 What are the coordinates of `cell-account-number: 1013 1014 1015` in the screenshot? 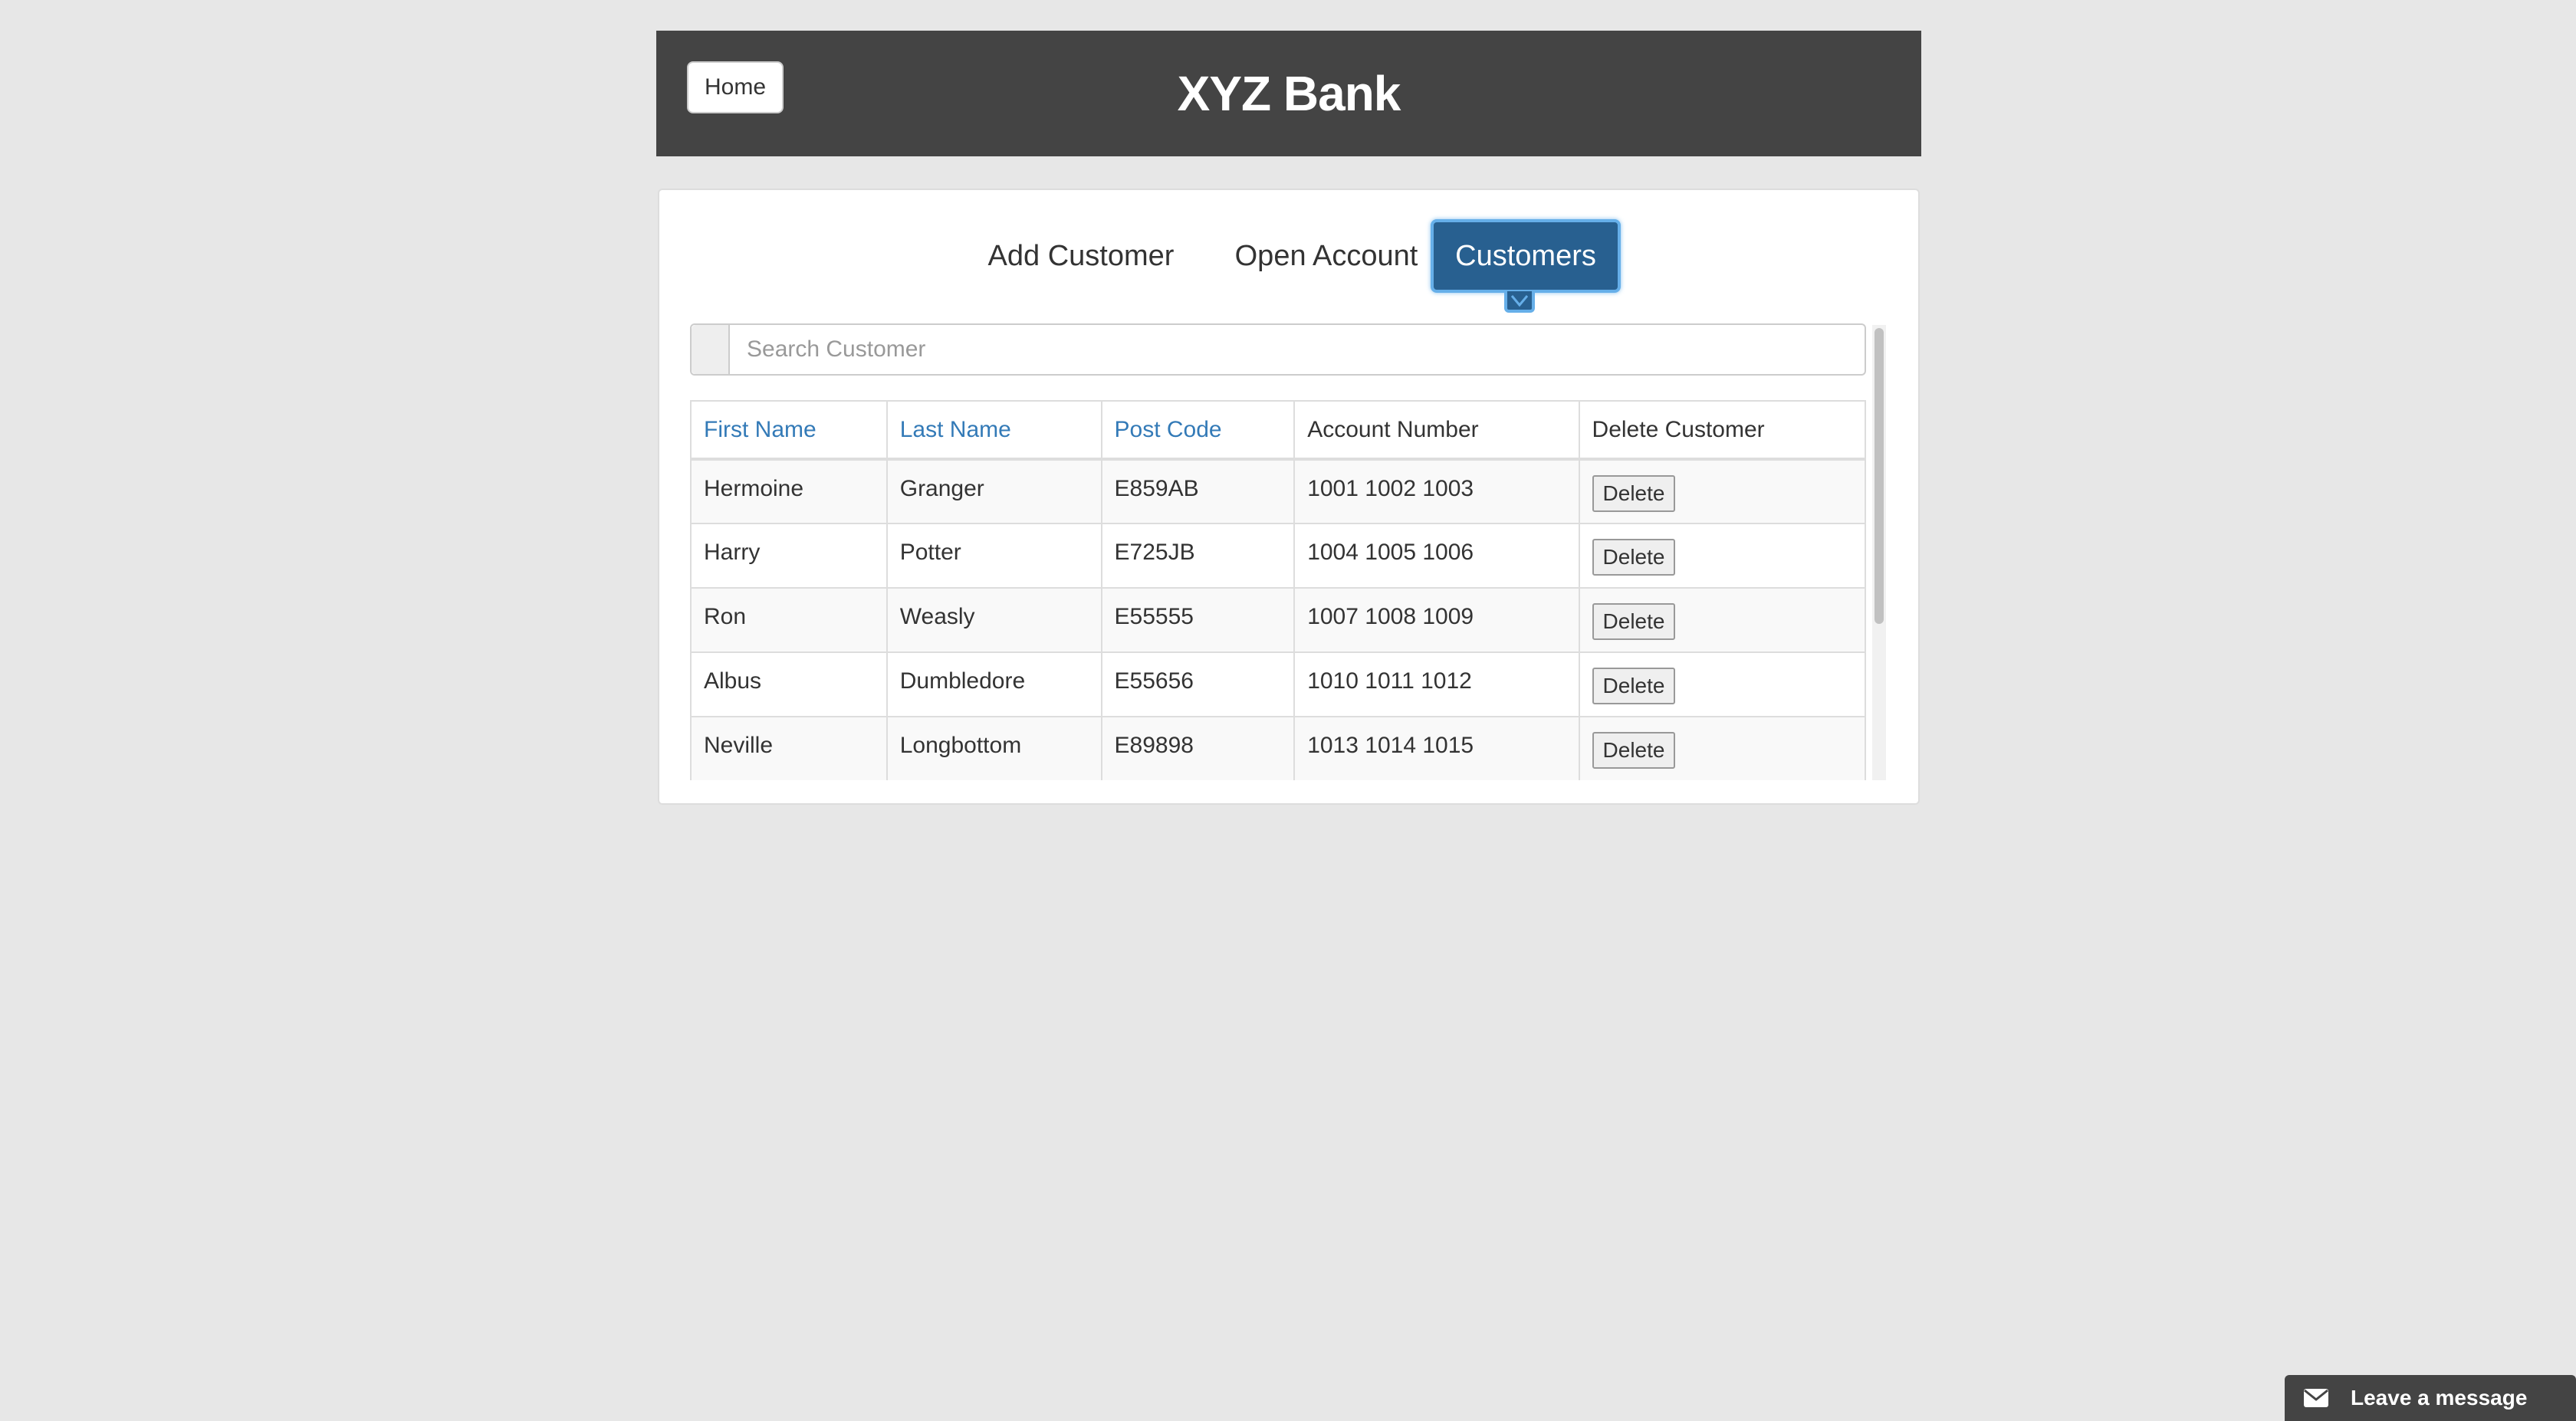 It's located at (1436, 748).